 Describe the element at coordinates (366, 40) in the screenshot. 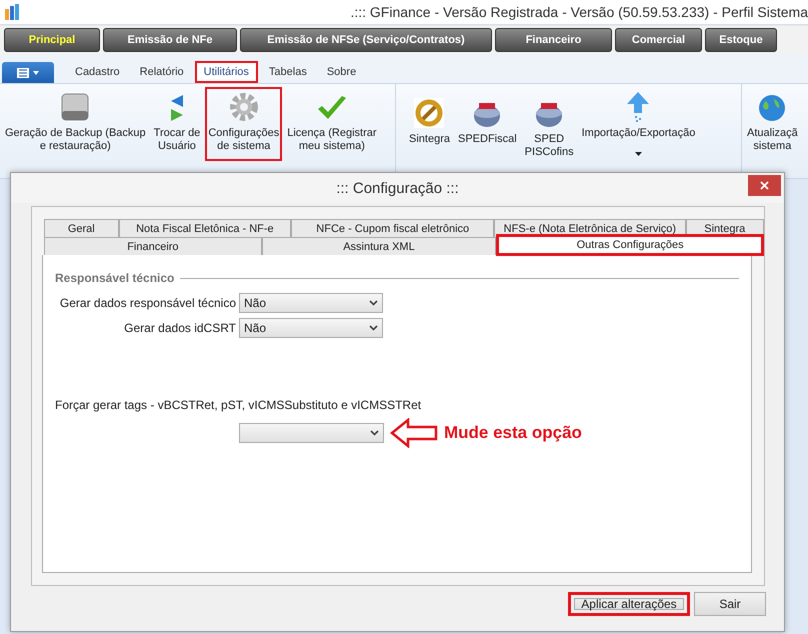

I see `nav-button: Emissão de NFSe (Serviço/Contratos)` at that location.